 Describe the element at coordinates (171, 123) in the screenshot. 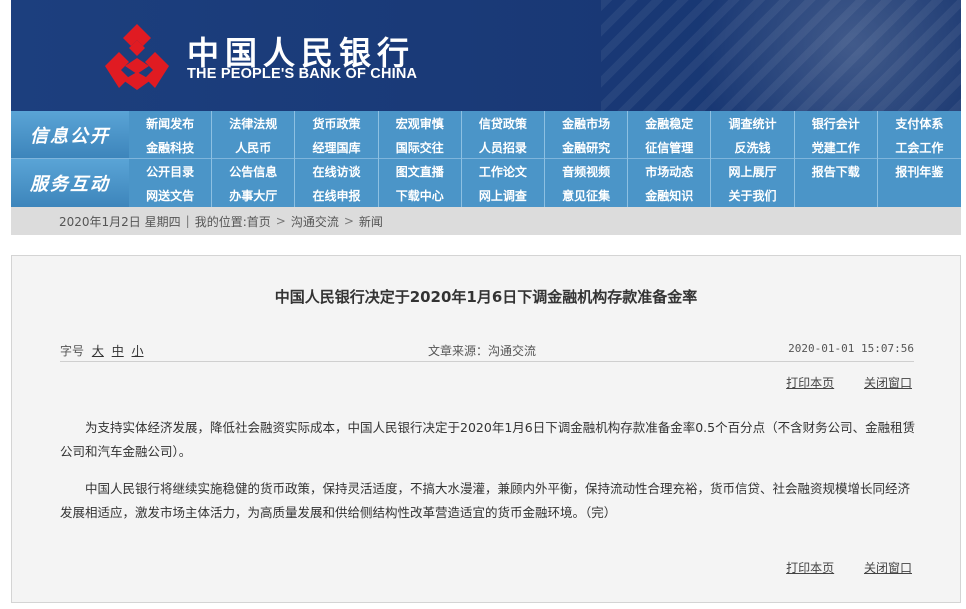

I see `nav-item: 新闻发布` at that location.